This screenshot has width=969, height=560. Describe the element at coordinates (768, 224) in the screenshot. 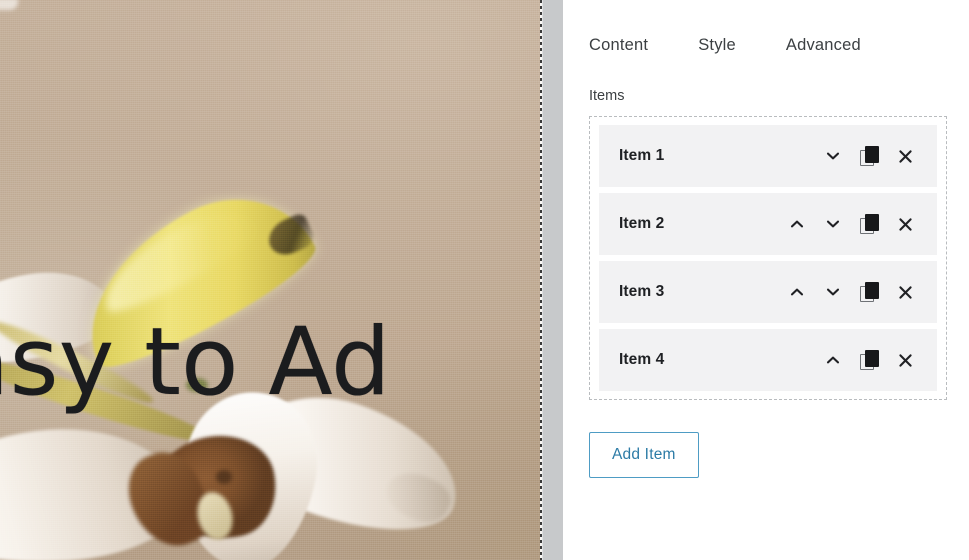

I see `table-row: Item 2` at that location.